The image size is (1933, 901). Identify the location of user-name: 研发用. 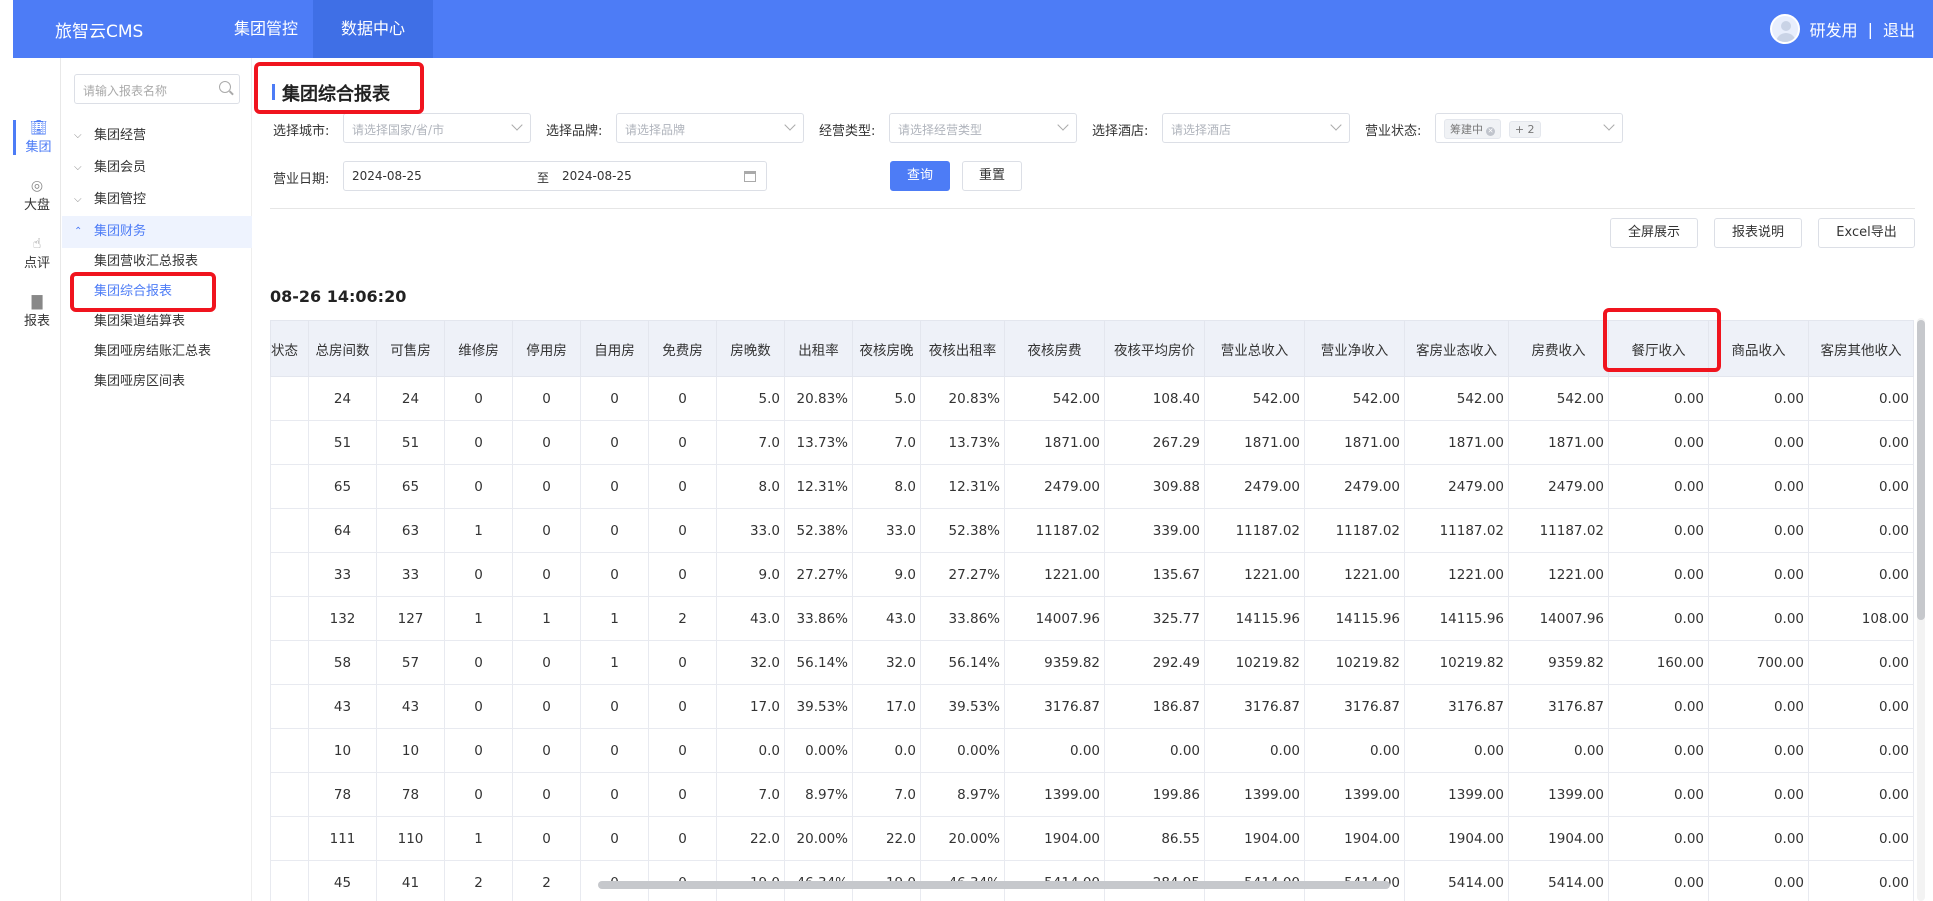
(1834, 29).